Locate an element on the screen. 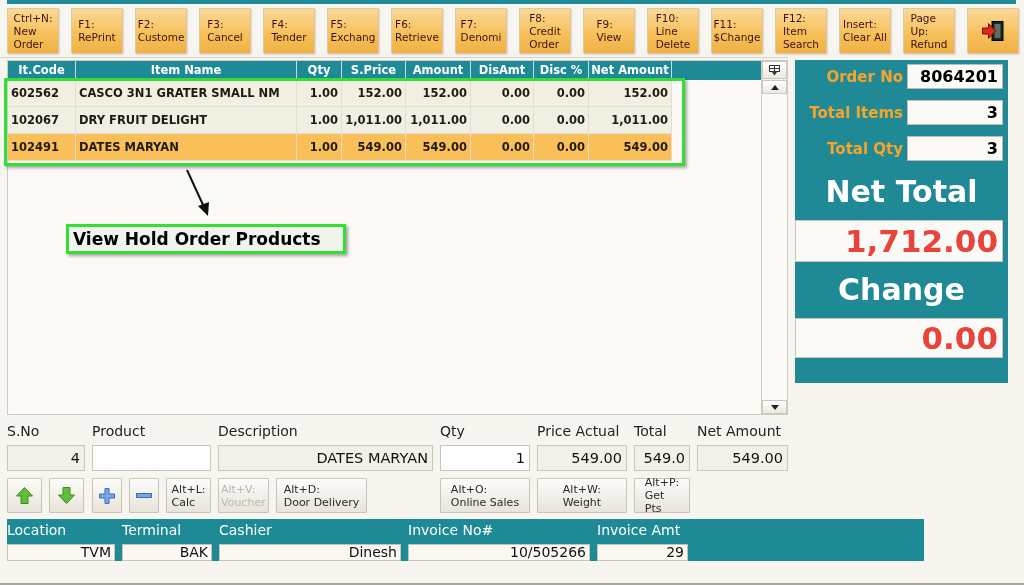 The image size is (1024, 585). toolbar-button: F9: View is located at coordinates (609, 31).